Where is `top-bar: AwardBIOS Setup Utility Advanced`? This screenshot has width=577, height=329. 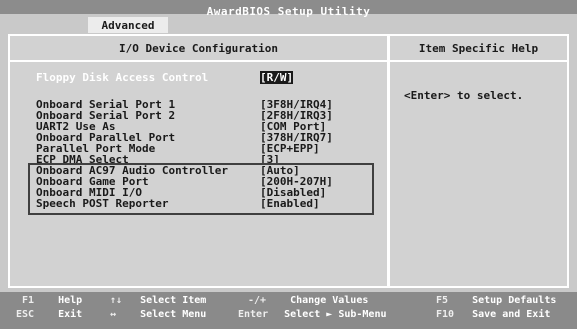 top-bar: AwardBIOS Setup Utility Advanced is located at coordinates (288, 16).